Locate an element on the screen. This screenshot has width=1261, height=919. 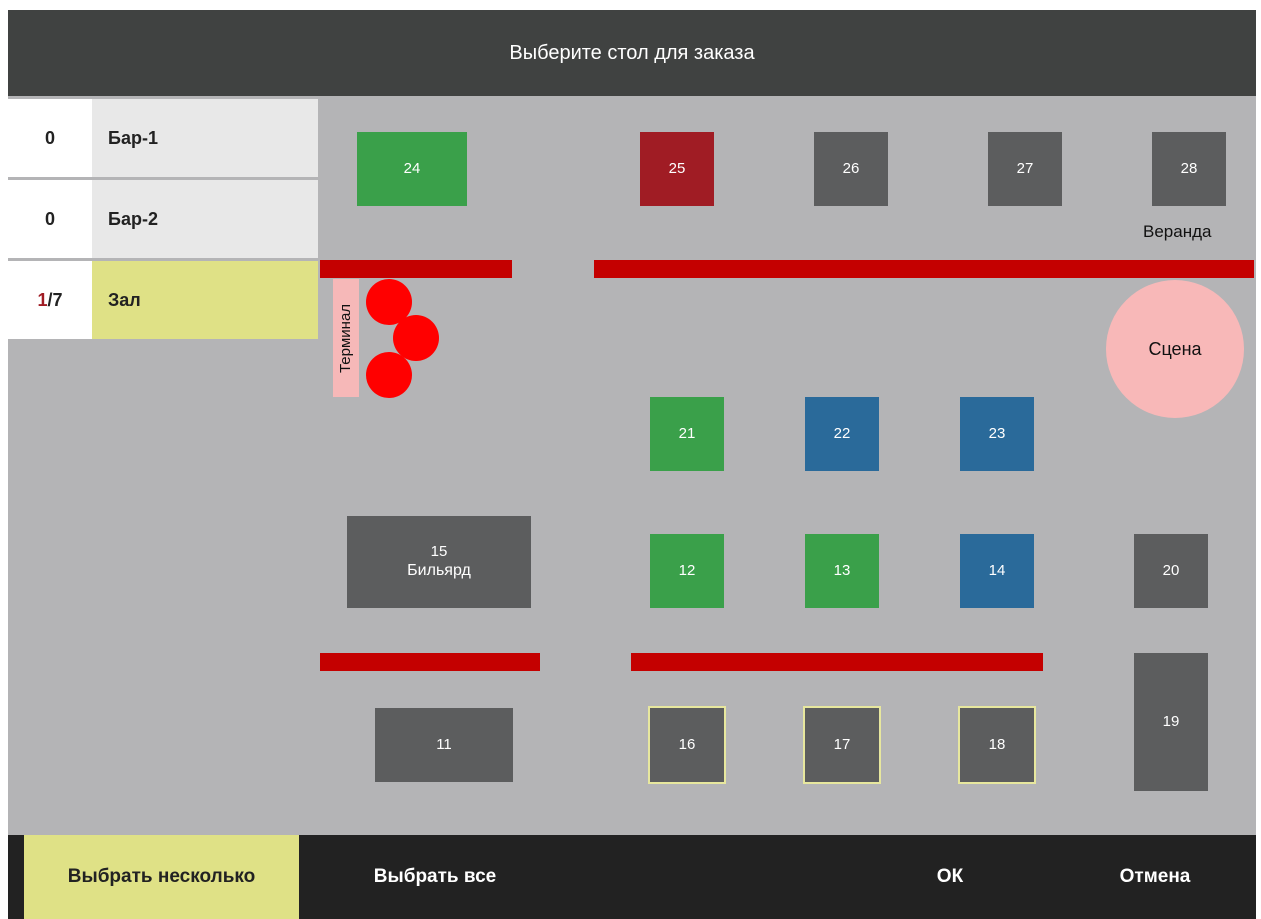
table-number: 22 is located at coordinates (842, 433).